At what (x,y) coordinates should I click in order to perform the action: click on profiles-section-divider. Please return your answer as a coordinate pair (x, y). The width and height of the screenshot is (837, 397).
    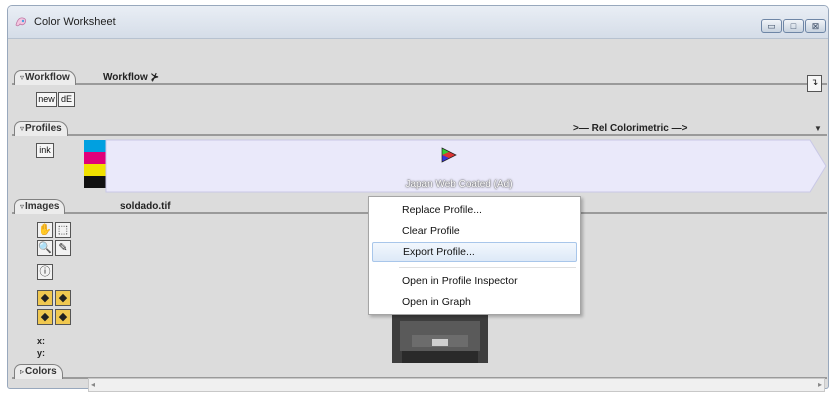
    Looking at the image, I should click on (419, 135).